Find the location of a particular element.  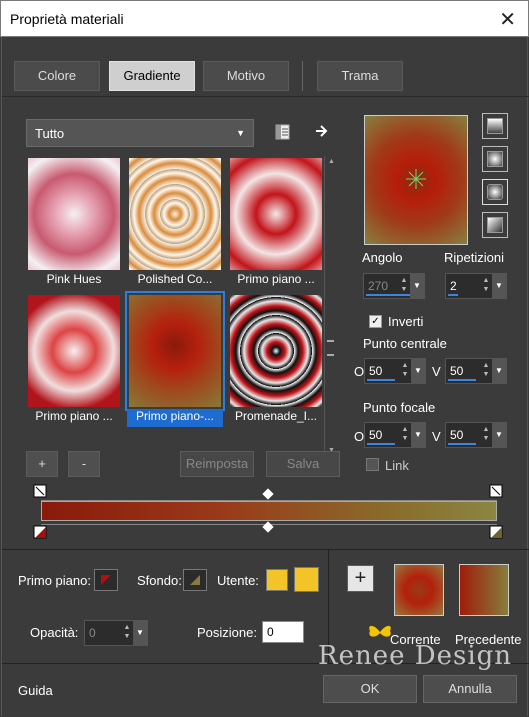

scroll-thumb is located at coordinates (330, 348).